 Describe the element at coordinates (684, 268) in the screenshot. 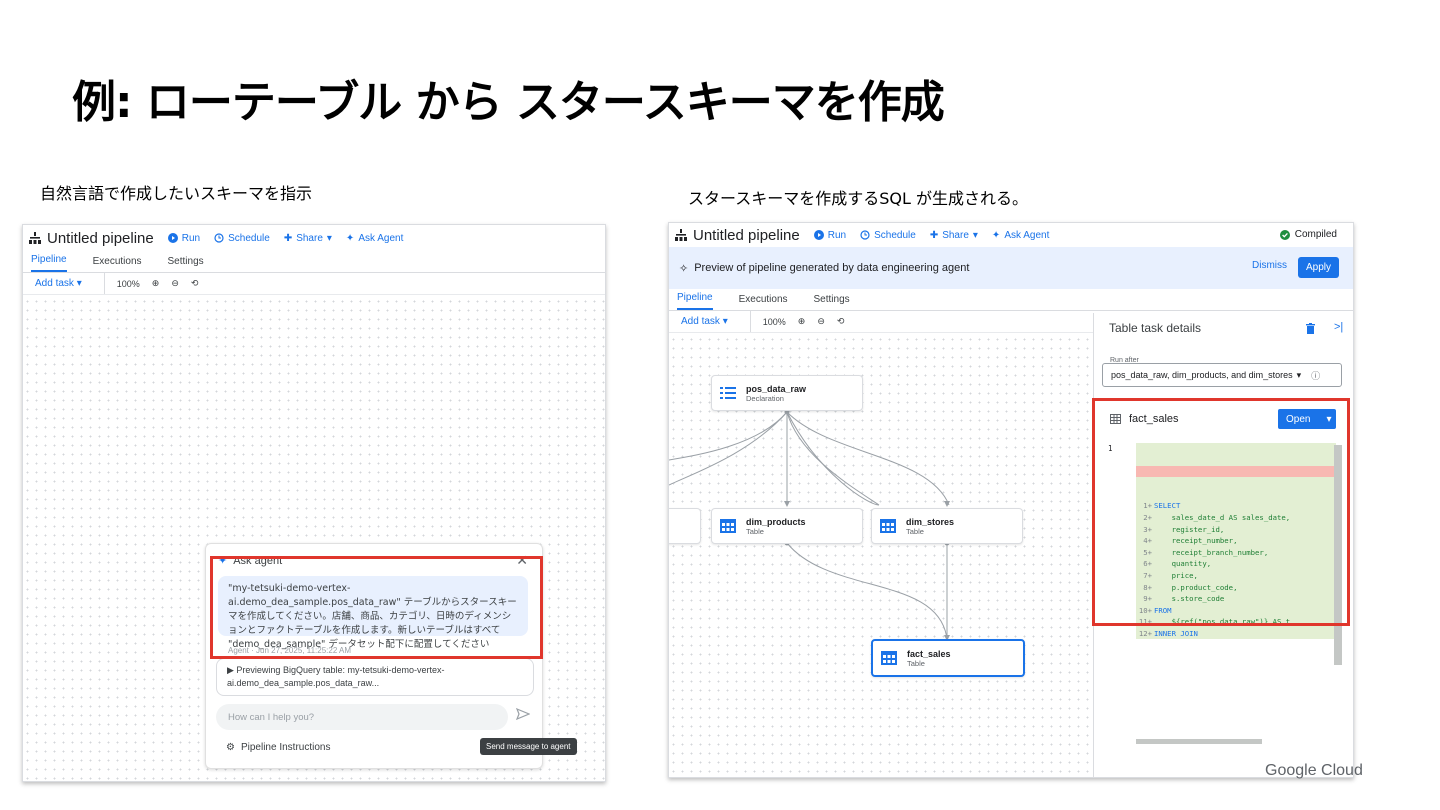

I see `sparkle-icon: ✧` at that location.